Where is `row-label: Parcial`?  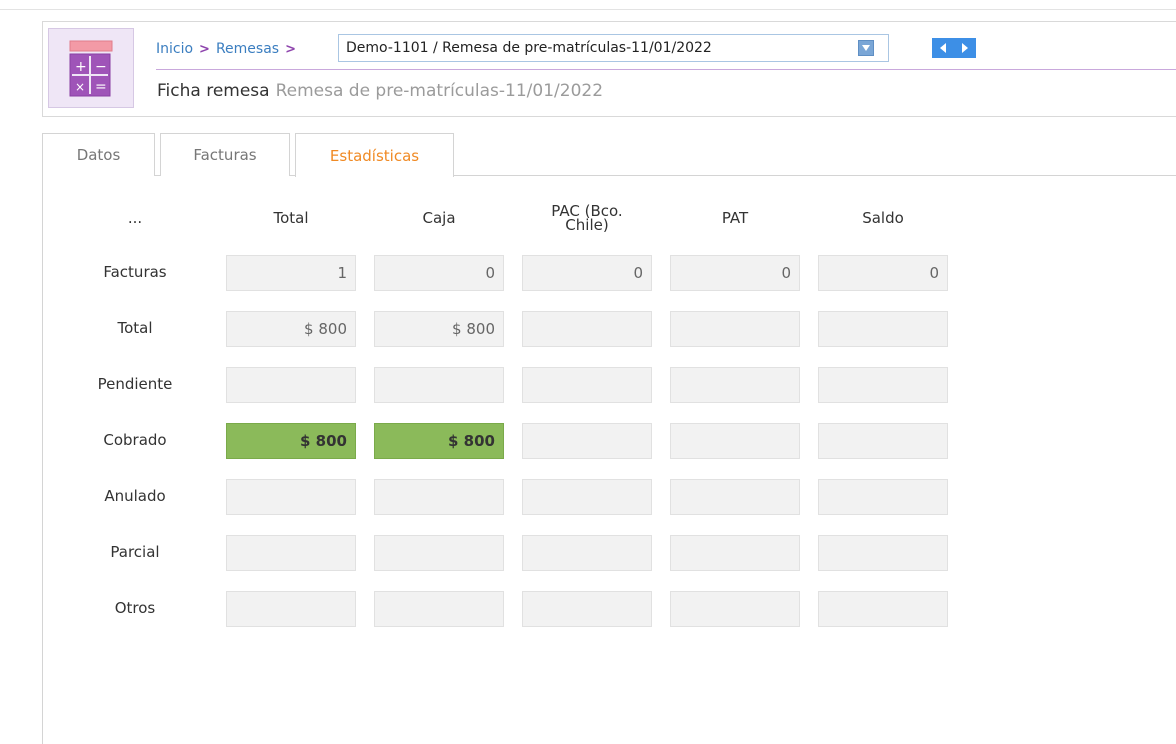
row-label: Parcial is located at coordinates (135, 552).